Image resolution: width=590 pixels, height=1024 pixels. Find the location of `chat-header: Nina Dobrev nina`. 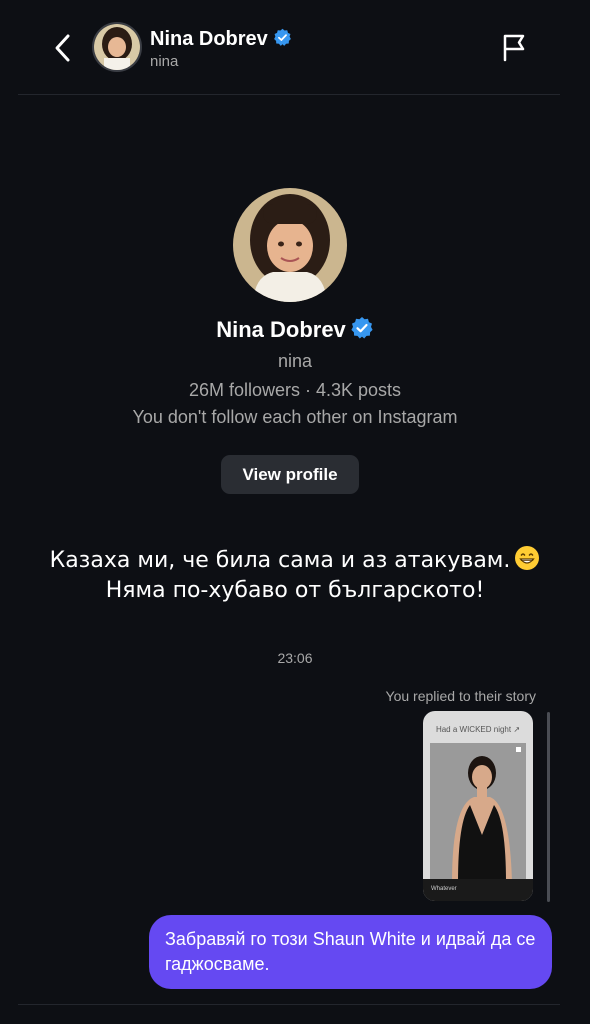

chat-header: Nina Dobrev nina is located at coordinates (295, 47).